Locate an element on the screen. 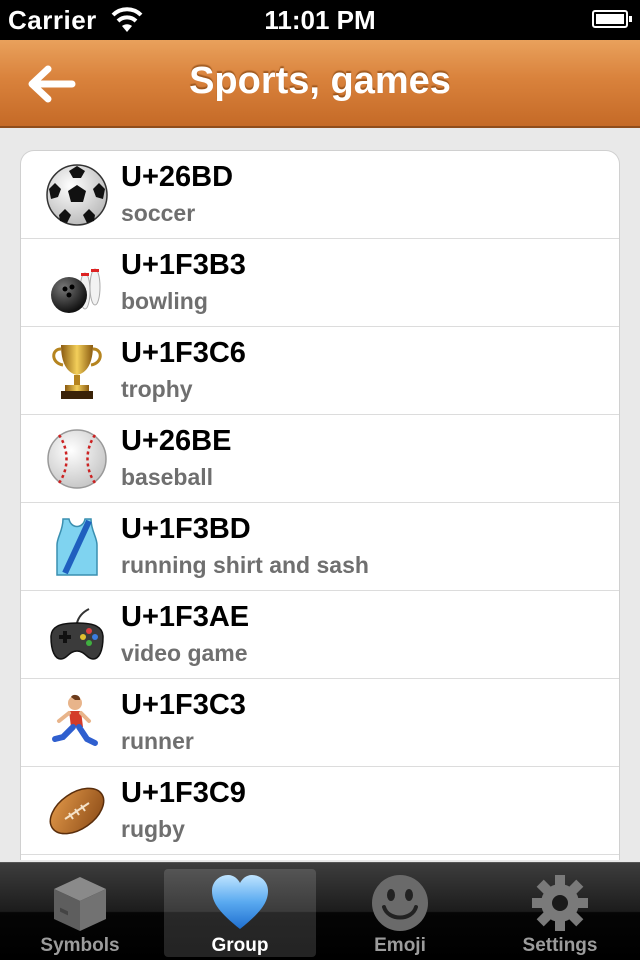 This screenshot has height=960, width=640. tab-label: Group is located at coordinates (240, 945).